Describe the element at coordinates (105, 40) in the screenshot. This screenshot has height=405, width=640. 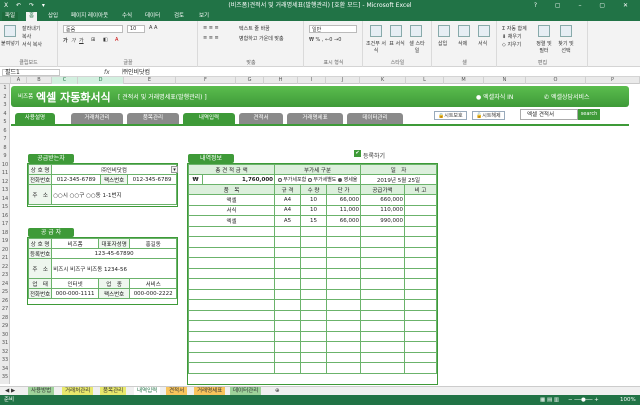
I see `fill-color-icon: ◧` at that location.